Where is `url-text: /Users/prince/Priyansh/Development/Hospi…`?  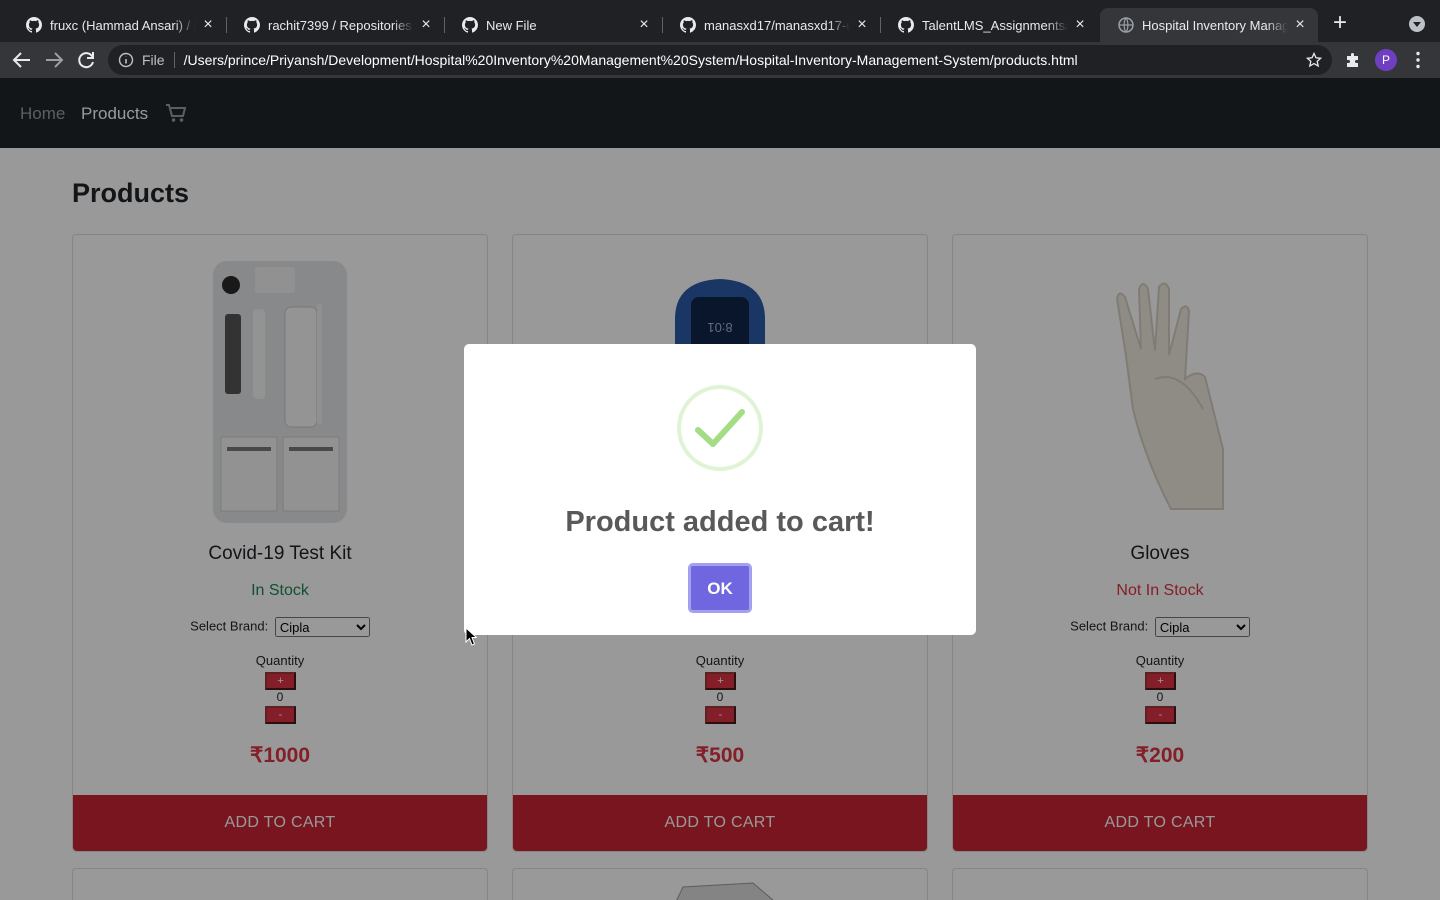
url-text: /Users/prince/Priyansh/Development/Hospi… is located at coordinates (631, 60).